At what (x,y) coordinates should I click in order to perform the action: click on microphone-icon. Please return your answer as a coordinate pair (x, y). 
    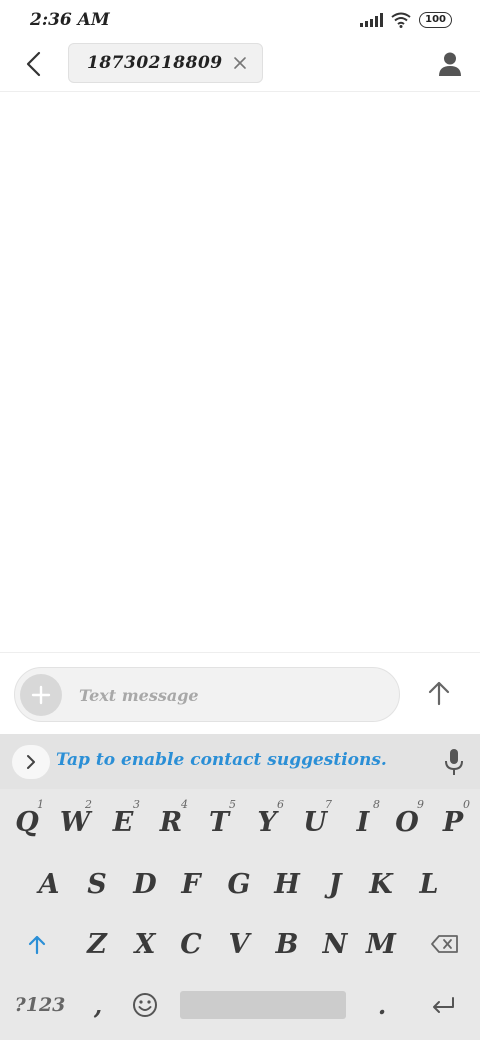
    Looking at the image, I should click on (454, 762).